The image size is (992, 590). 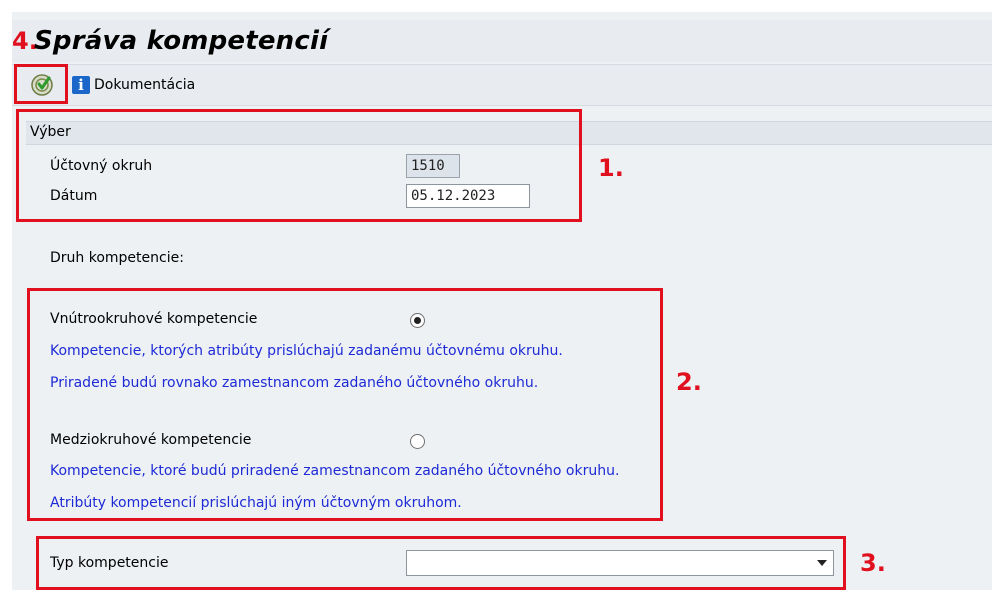 I want to click on company-code-field, so click(x=433, y=166).